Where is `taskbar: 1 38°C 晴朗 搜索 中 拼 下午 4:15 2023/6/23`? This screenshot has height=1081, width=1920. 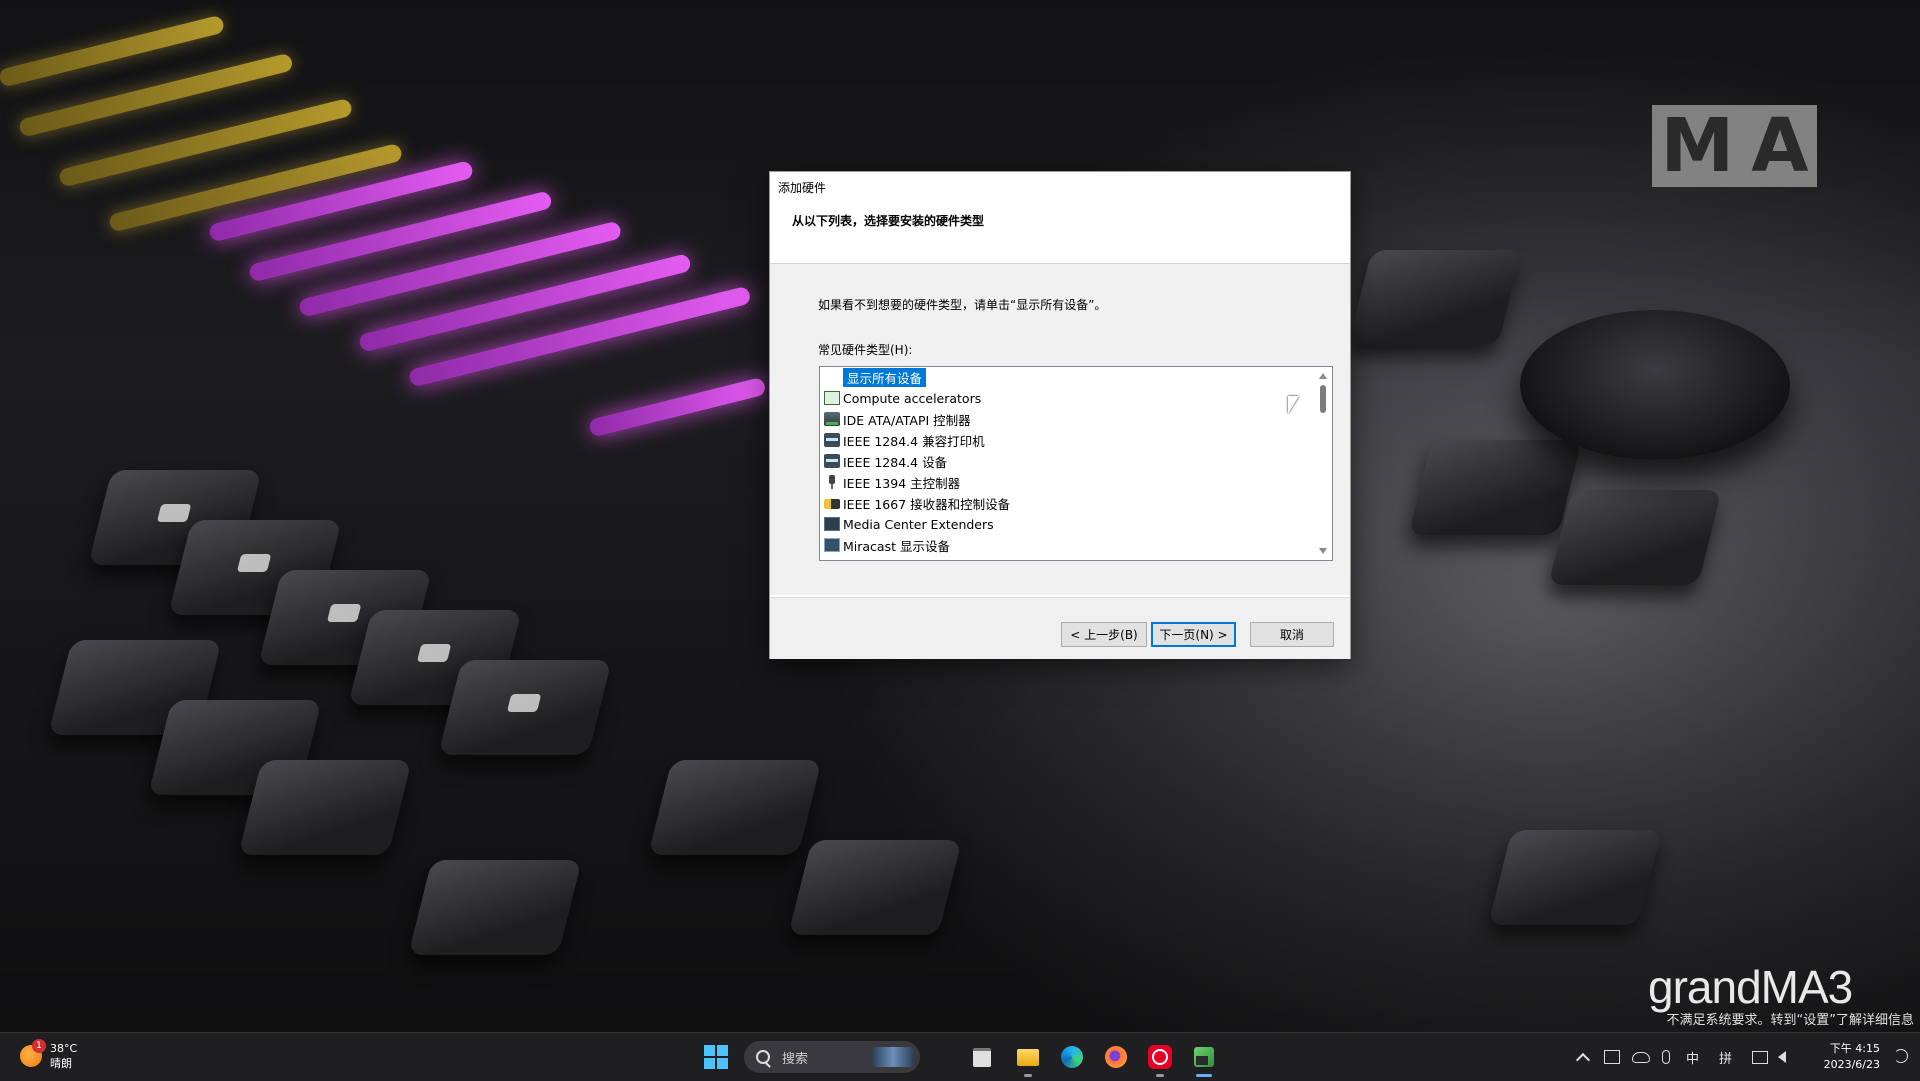
taskbar: 1 38°C 晴朗 搜索 中 拼 下午 4:15 2023/6/23 is located at coordinates (960, 1056).